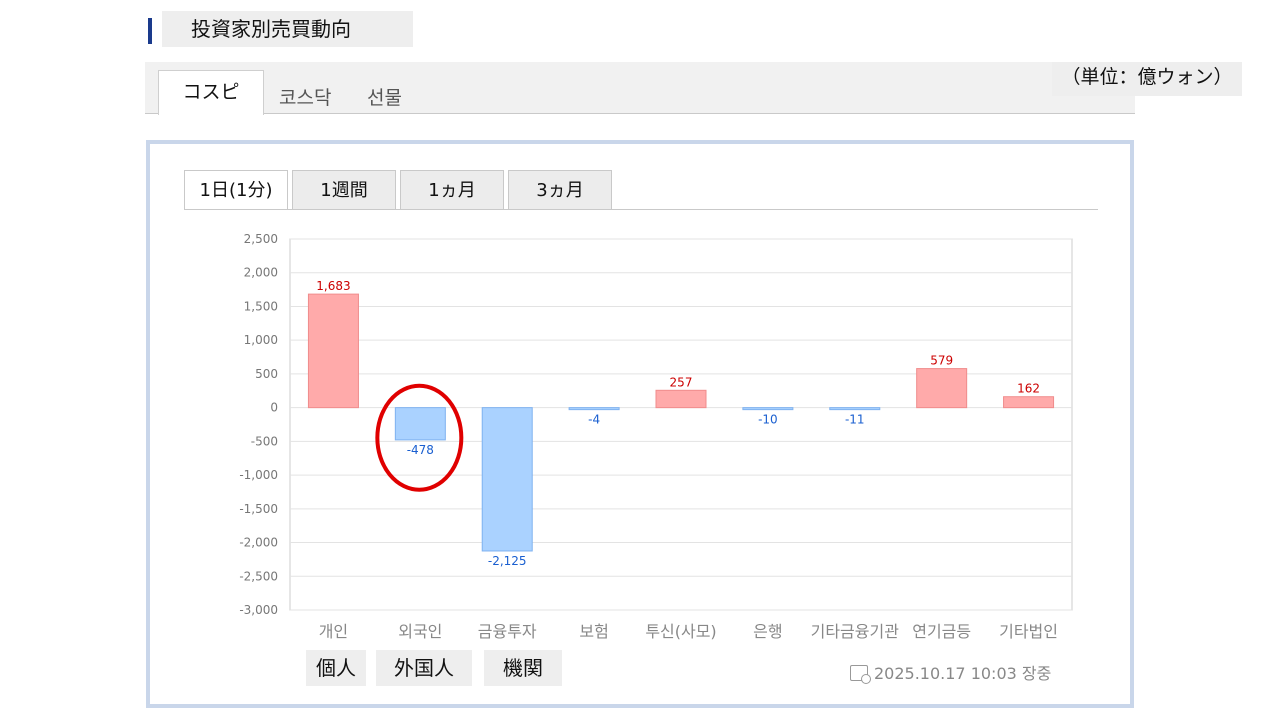 The image size is (1280, 720). Describe the element at coordinates (681, 382) in the screenshot. I see `data-label: 257` at that location.